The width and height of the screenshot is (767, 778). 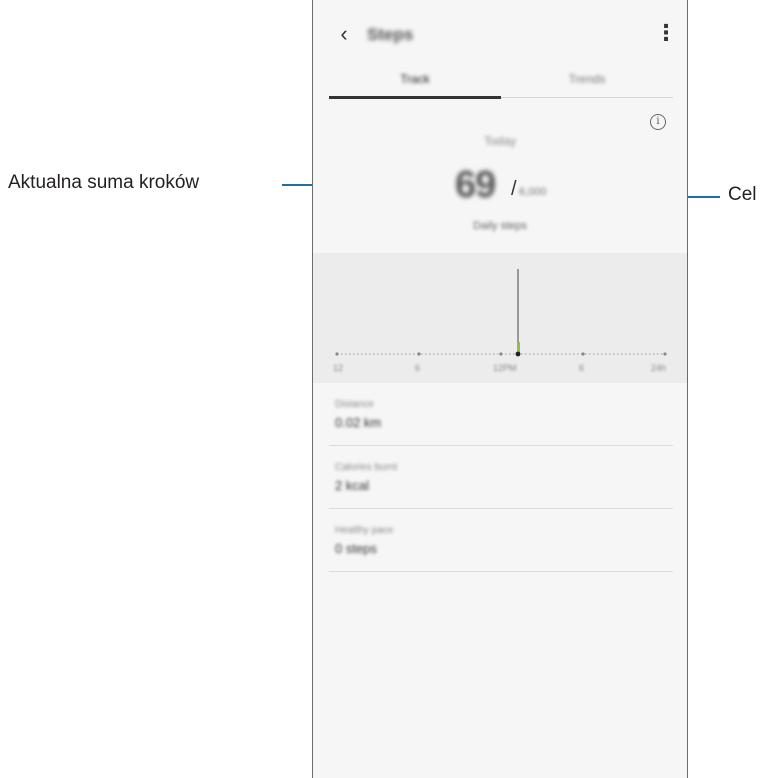 What do you see at coordinates (518, 354) in the screenshot?
I see `current-time-dot` at bounding box center [518, 354].